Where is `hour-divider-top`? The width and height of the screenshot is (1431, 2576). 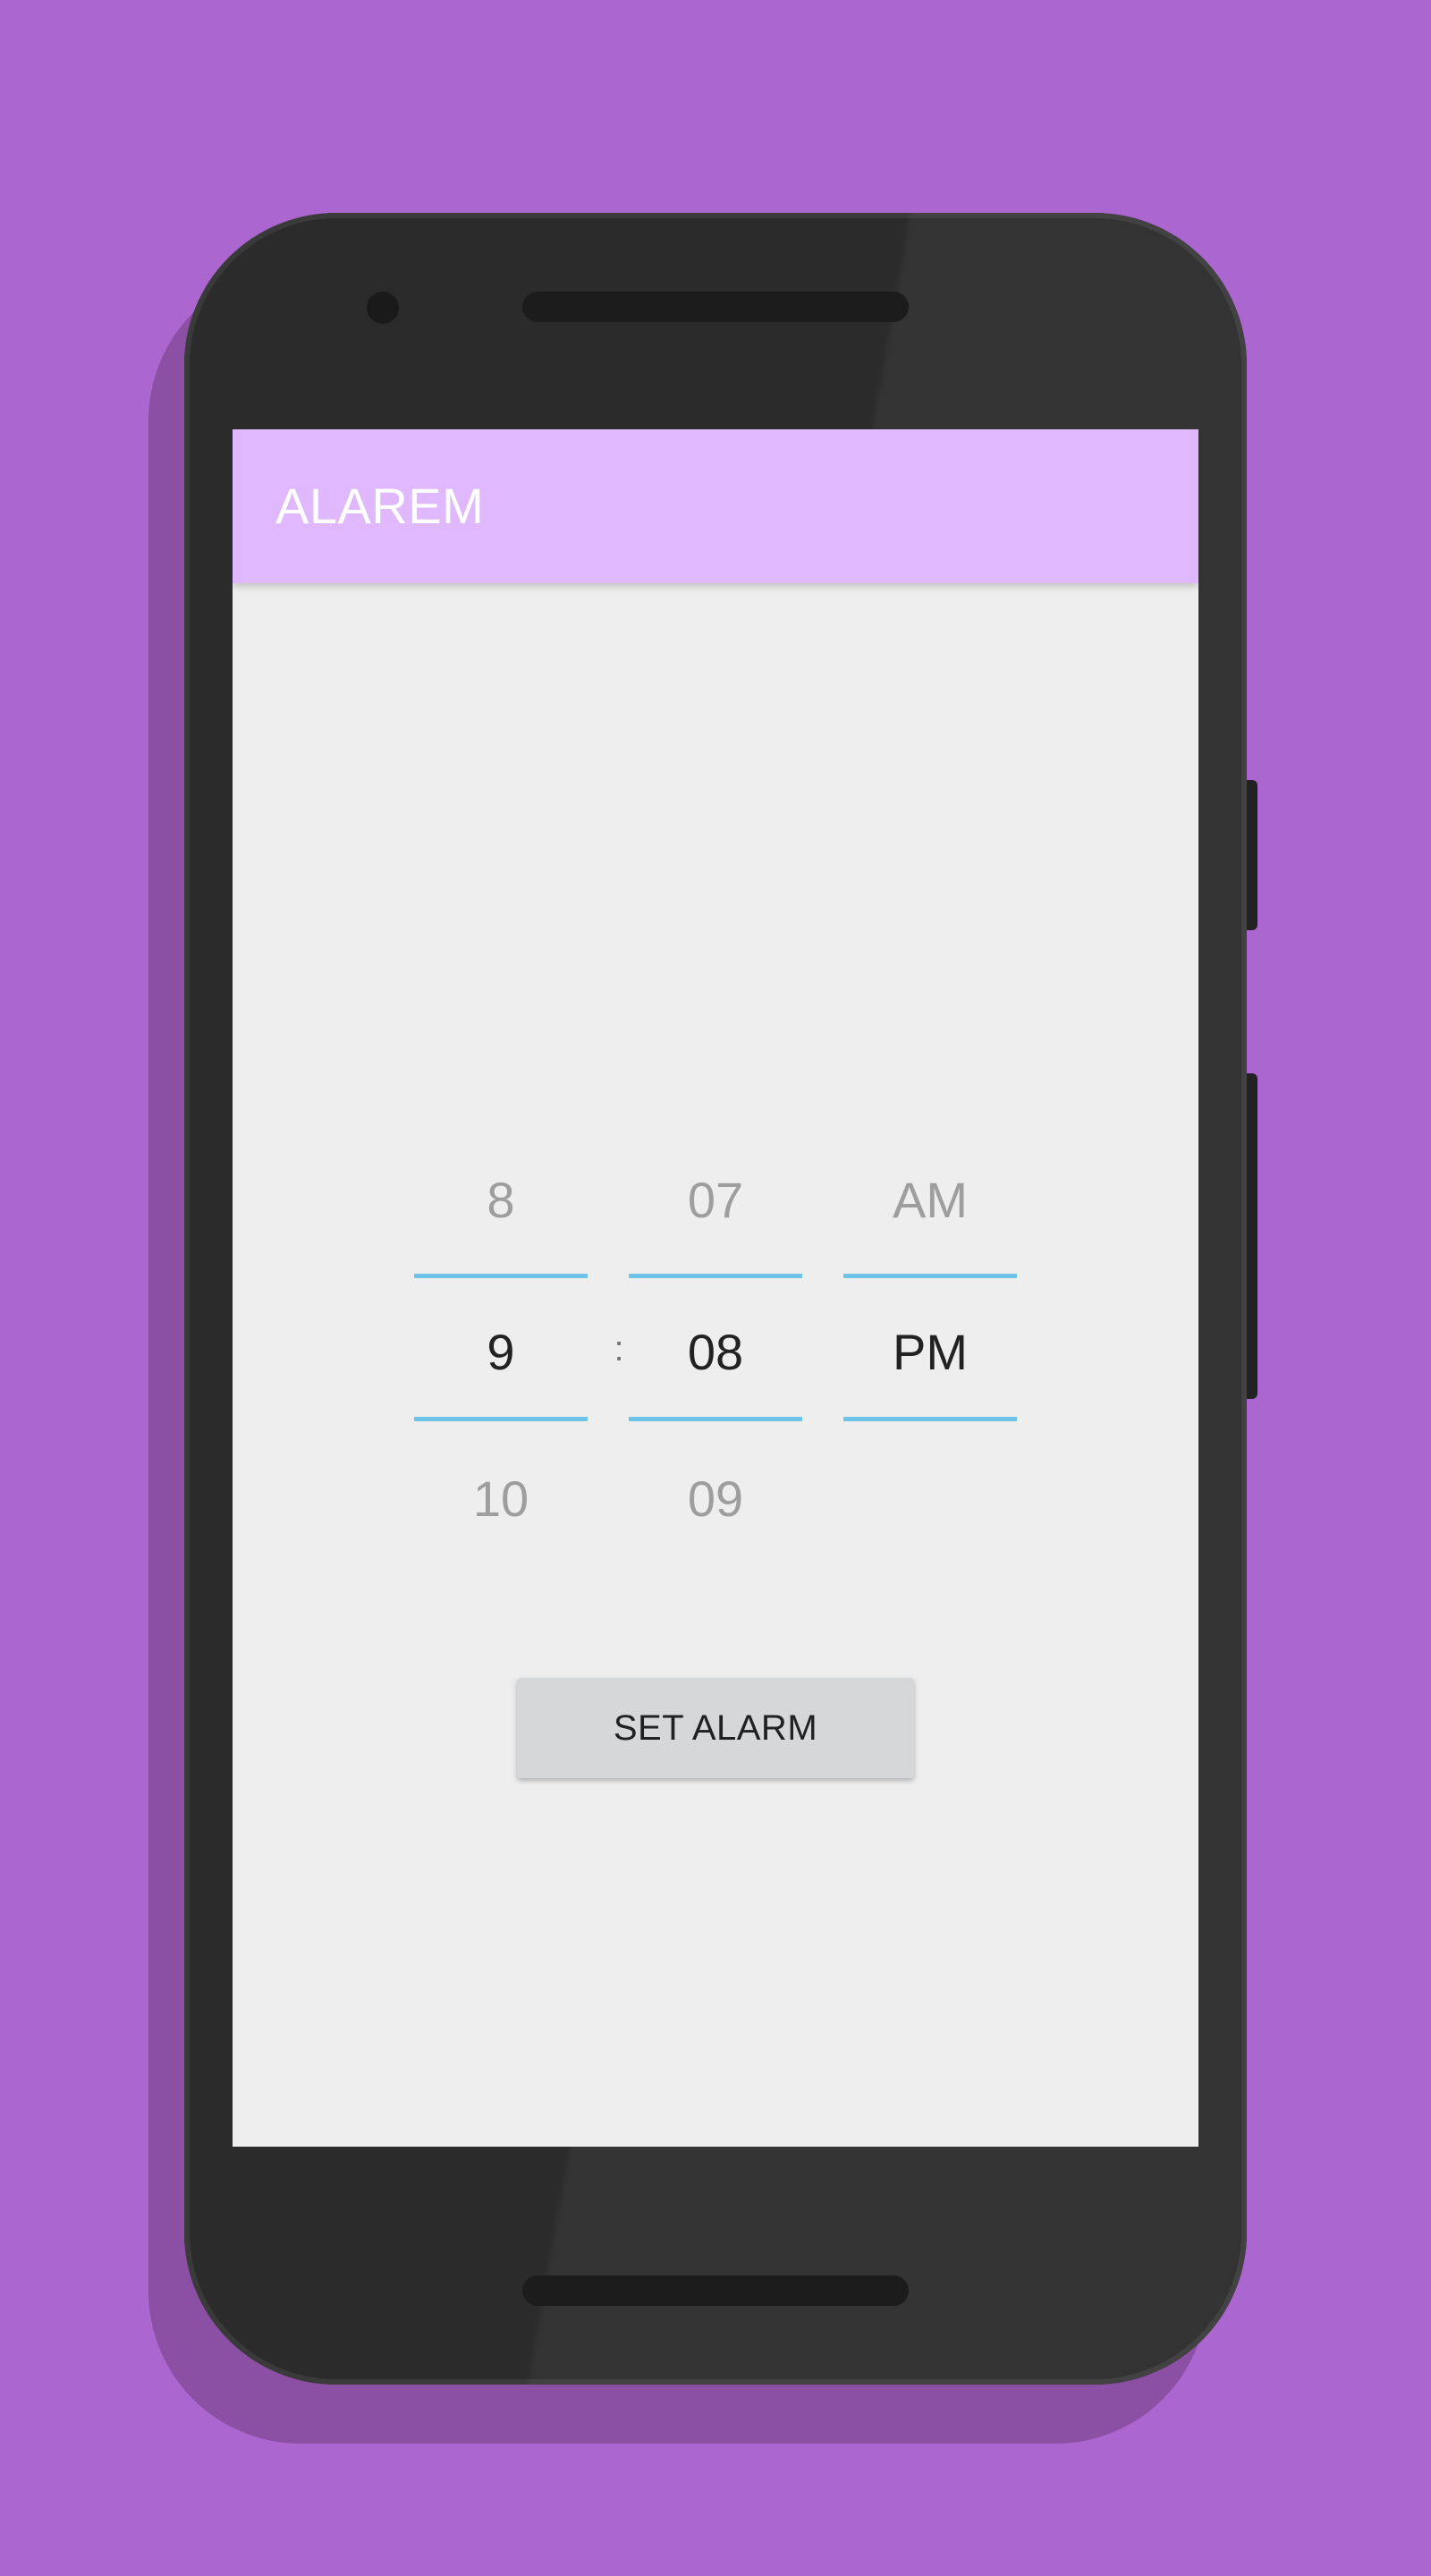 hour-divider-top is located at coordinates (501, 1276).